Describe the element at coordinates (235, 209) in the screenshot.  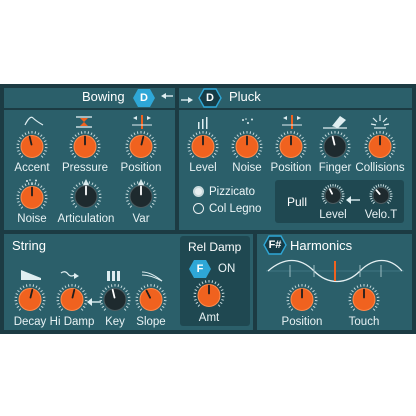
I see `col-legno-label: Col Legno` at that location.